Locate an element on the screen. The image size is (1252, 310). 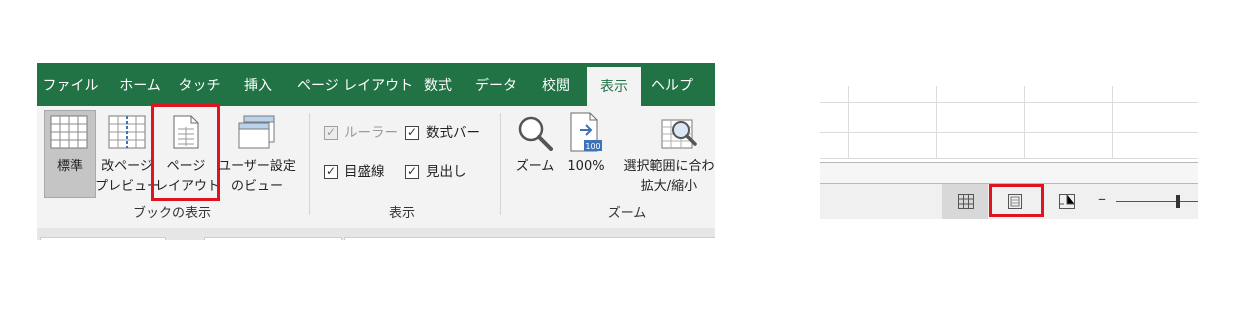
zoom-to-selection-button: 選択範囲に合わ 拡大/縮小 is located at coordinates (664, 177).